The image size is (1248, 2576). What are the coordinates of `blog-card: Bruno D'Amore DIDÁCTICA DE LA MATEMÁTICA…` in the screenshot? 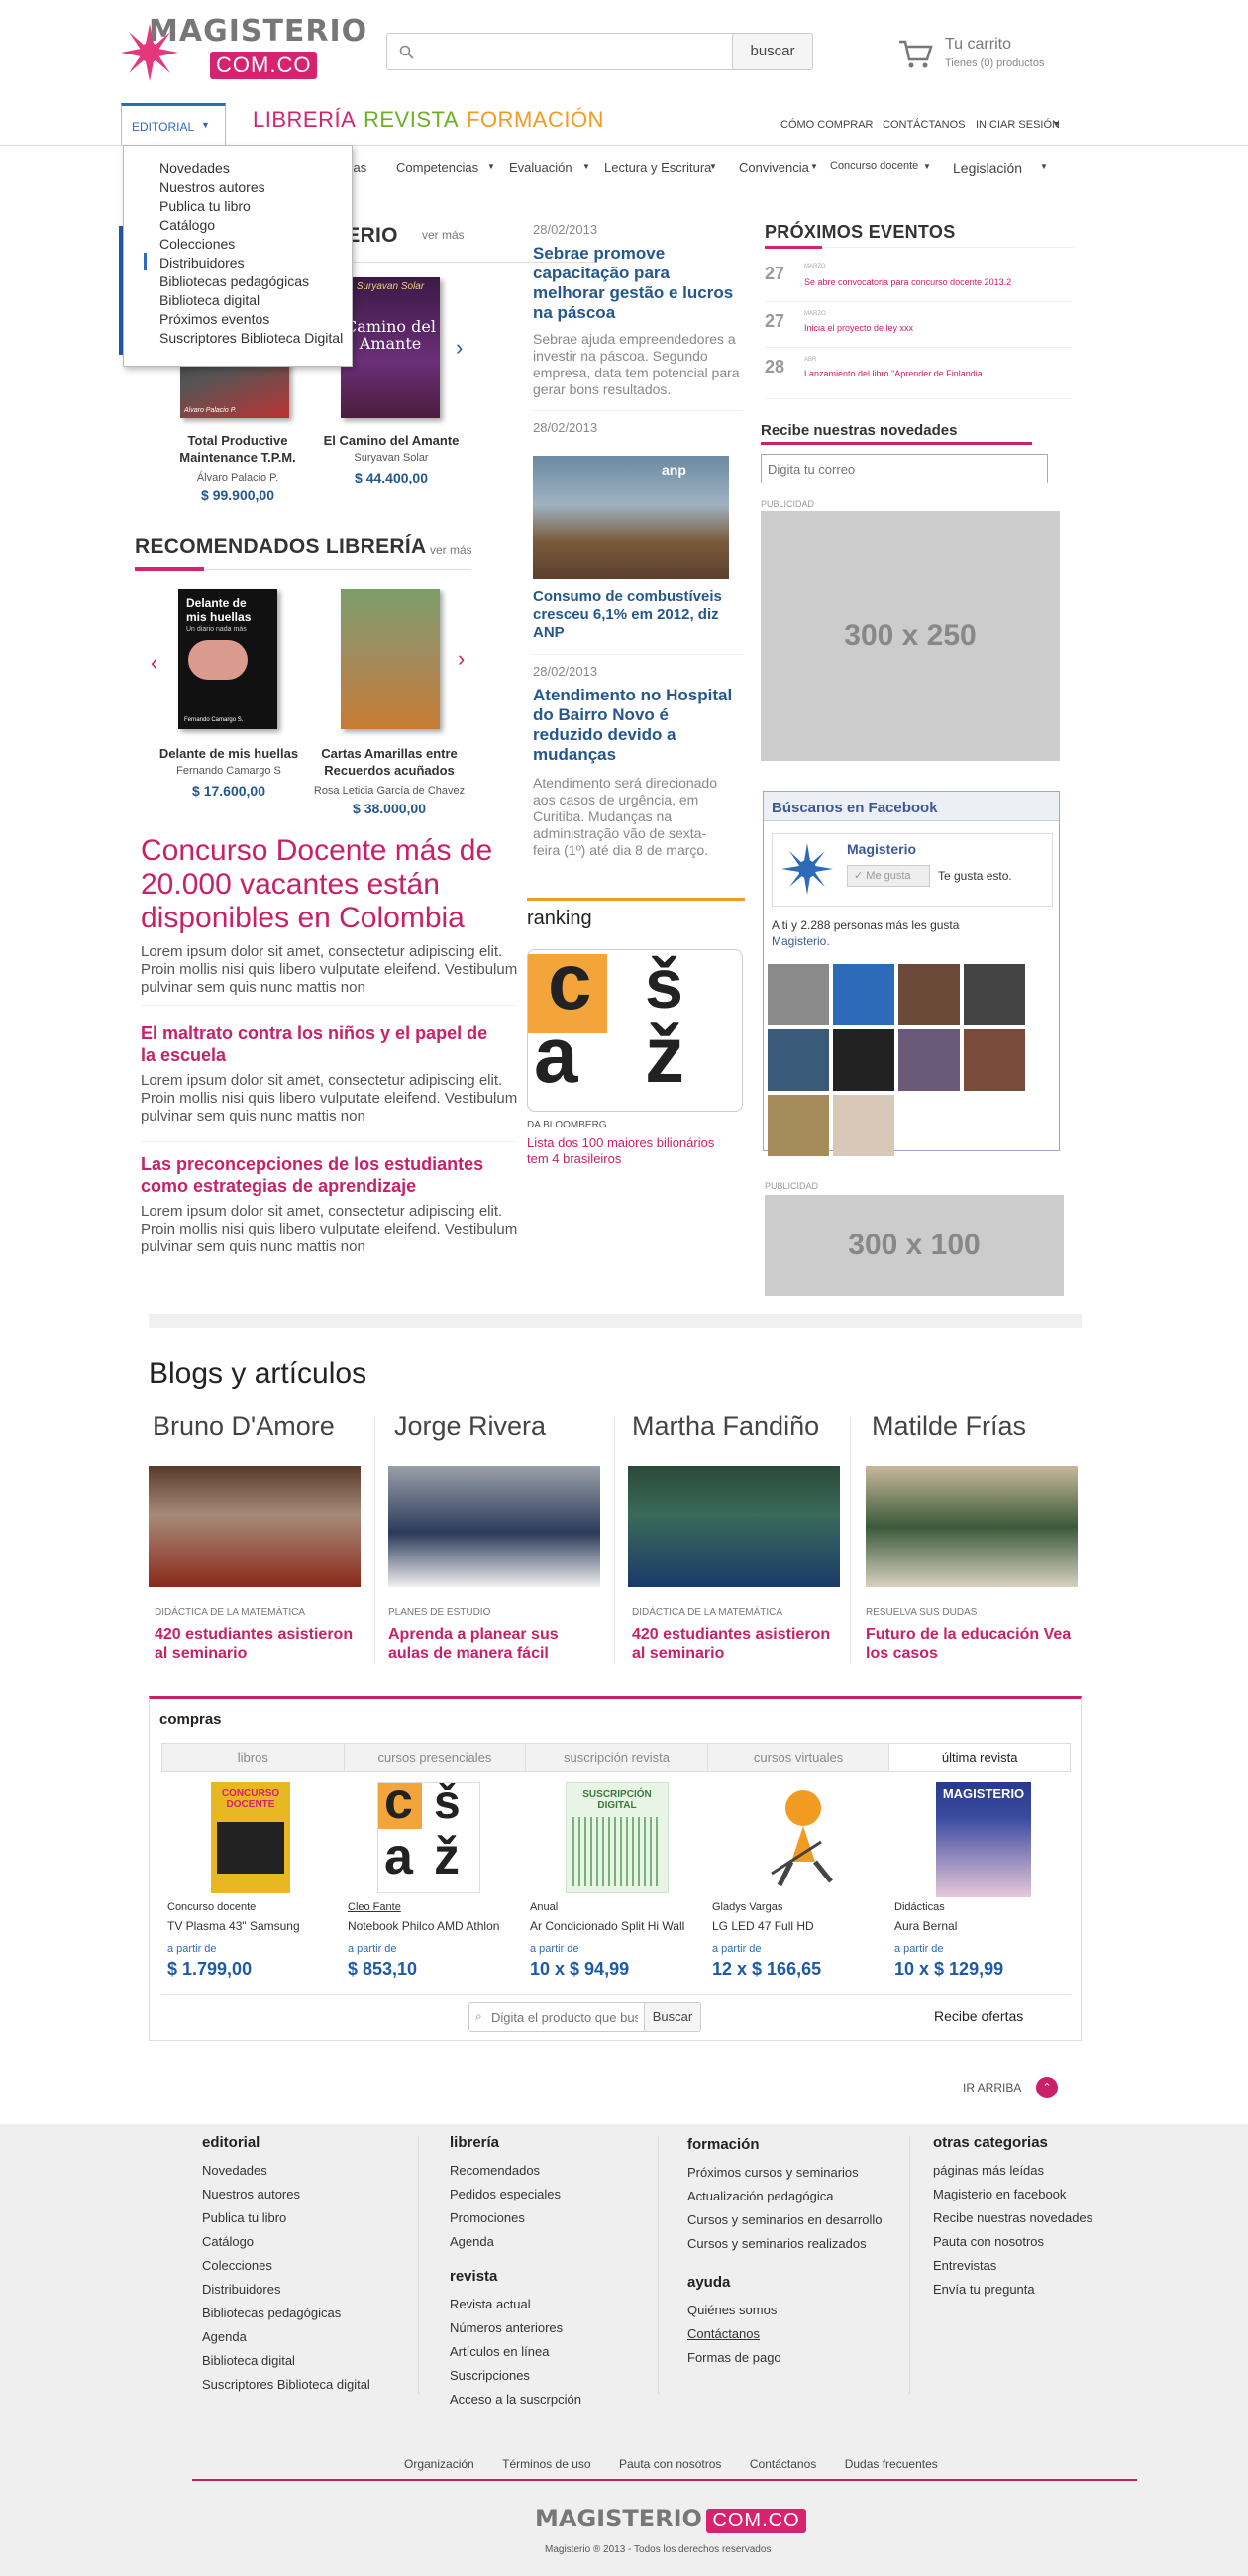 It's located at (262, 1539).